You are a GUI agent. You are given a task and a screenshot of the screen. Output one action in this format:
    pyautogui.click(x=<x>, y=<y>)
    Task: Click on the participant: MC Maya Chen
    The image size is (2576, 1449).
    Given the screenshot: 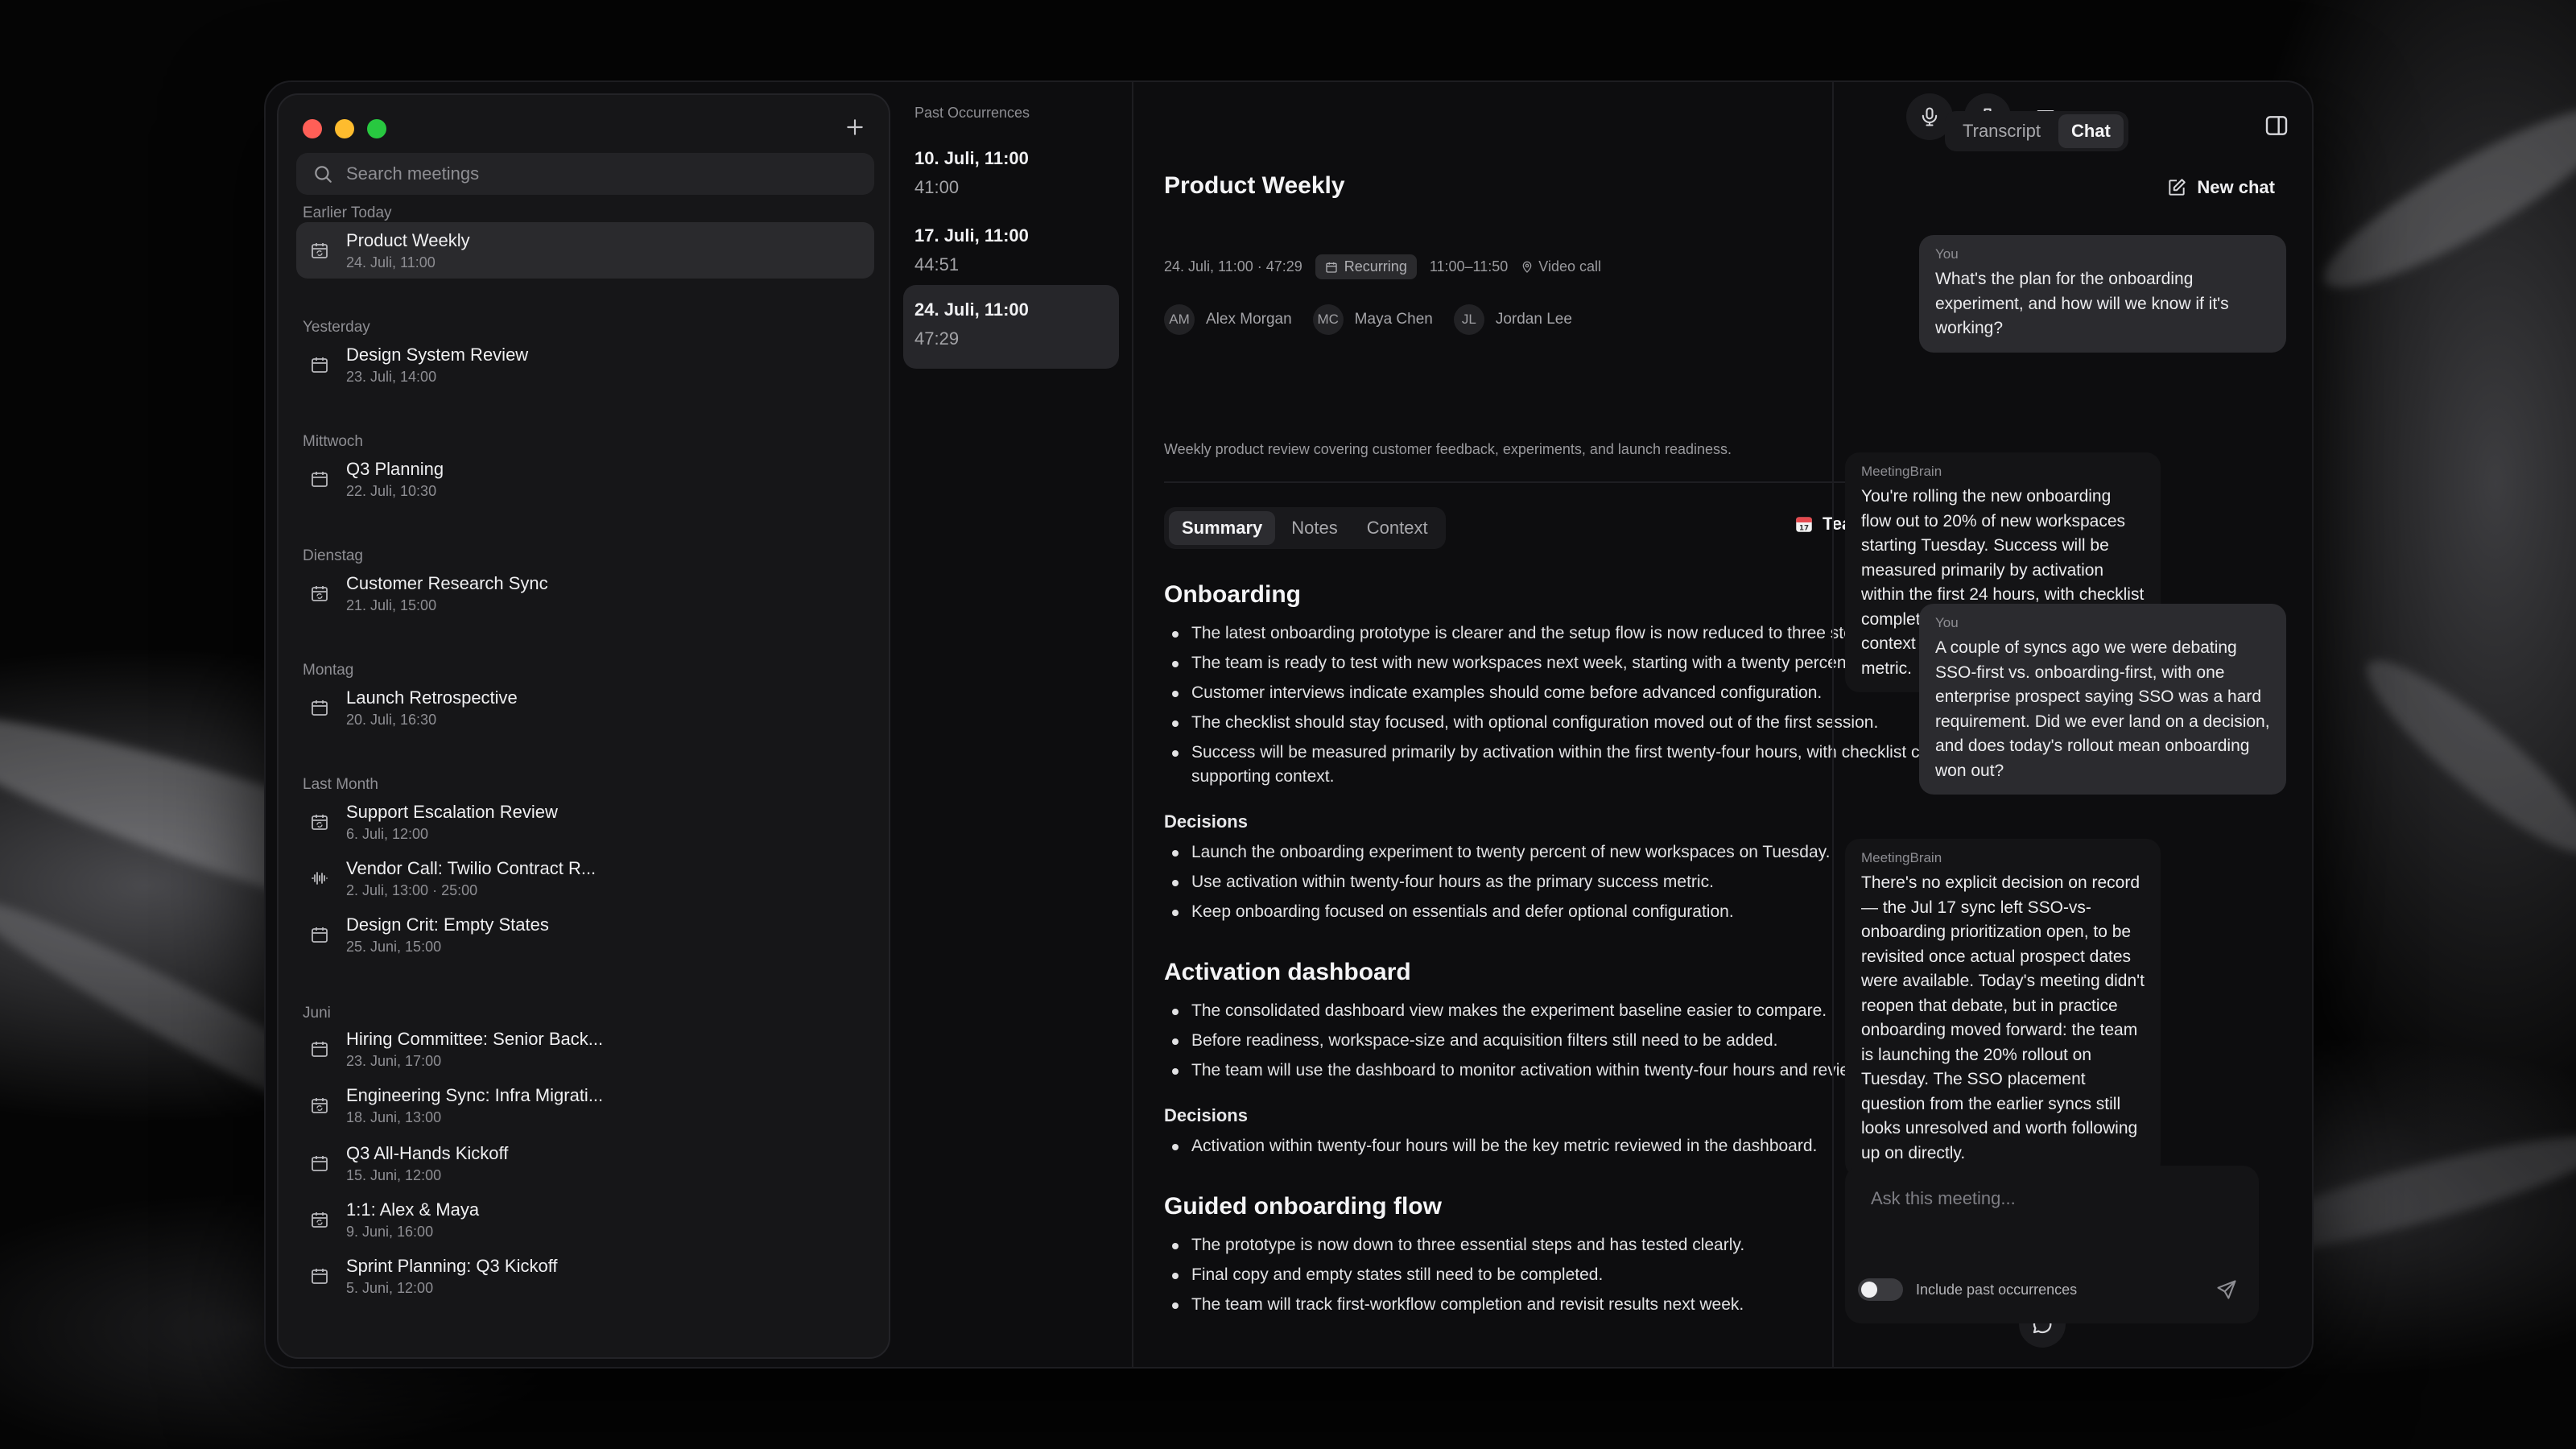 What is the action you would take?
    pyautogui.click(x=1372, y=319)
    